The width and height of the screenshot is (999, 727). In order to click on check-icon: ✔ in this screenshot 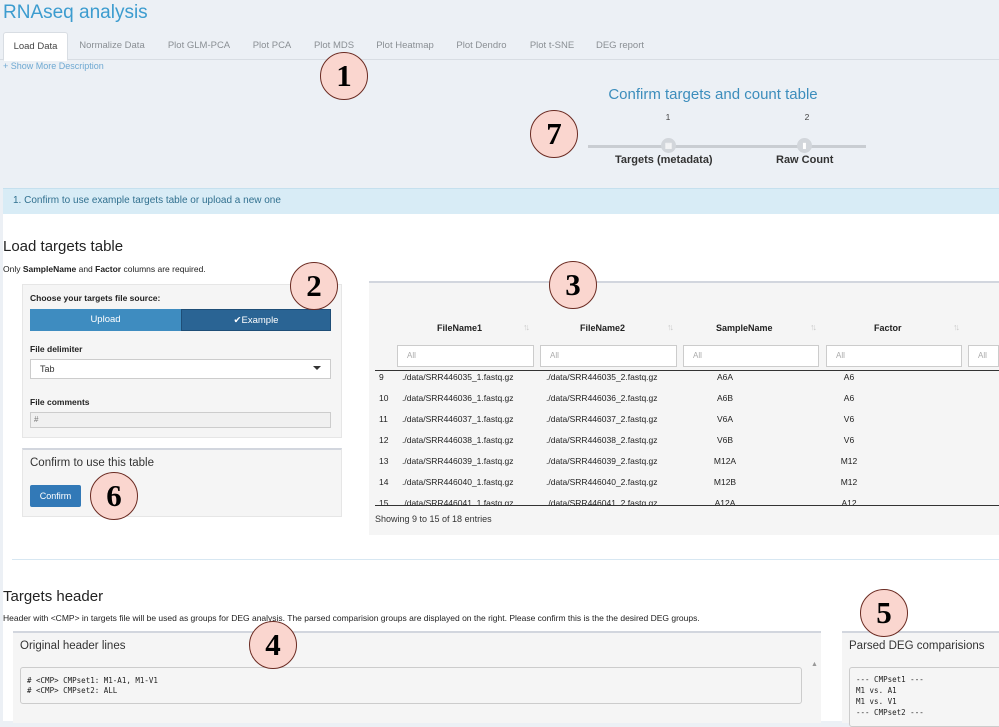, I will do `click(237, 320)`.